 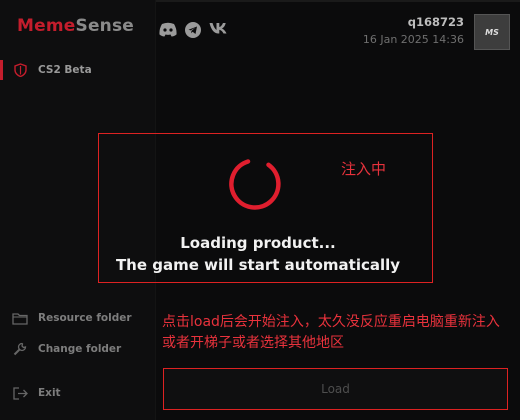 I want to click on datetime: 16 Jan 2025 14:36, so click(x=413, y=39).